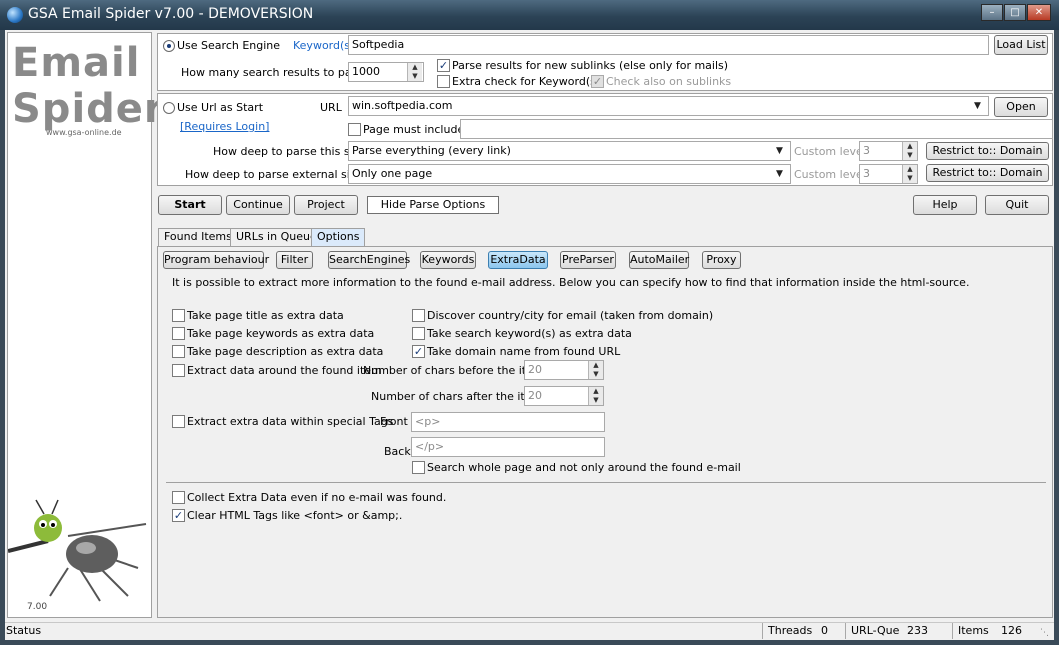 This screenshot has width=1059, height=645. Describe the element at coordinates (178, 515) in the screenshot. I see `clear-html-tags-checkbox: ✓` at that location.